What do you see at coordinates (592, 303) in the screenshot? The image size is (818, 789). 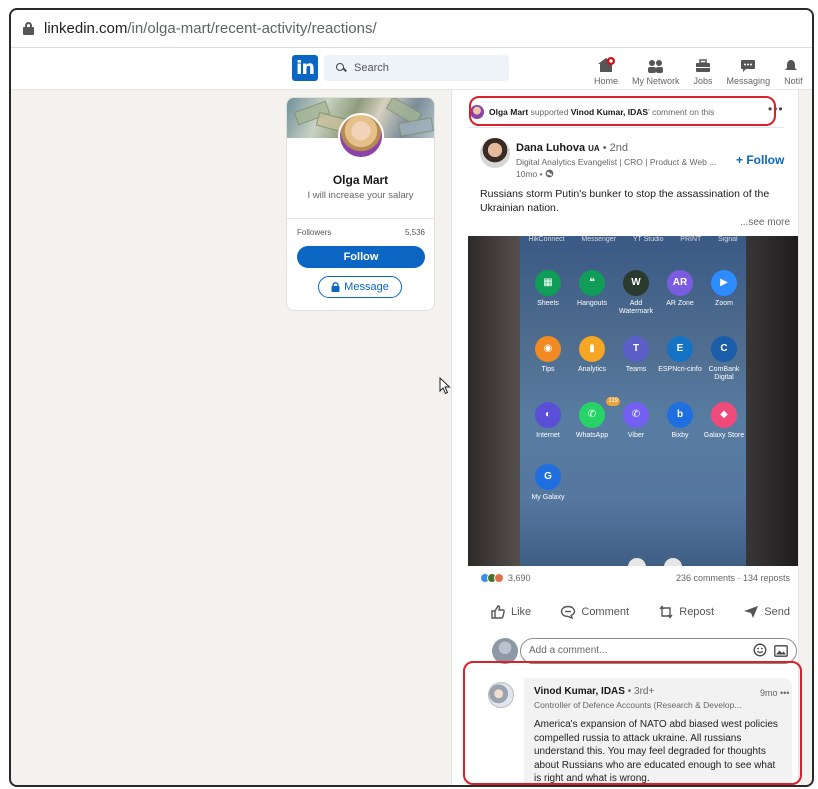 I see `app-label: Hangouts` at bounding box center [592, 303].